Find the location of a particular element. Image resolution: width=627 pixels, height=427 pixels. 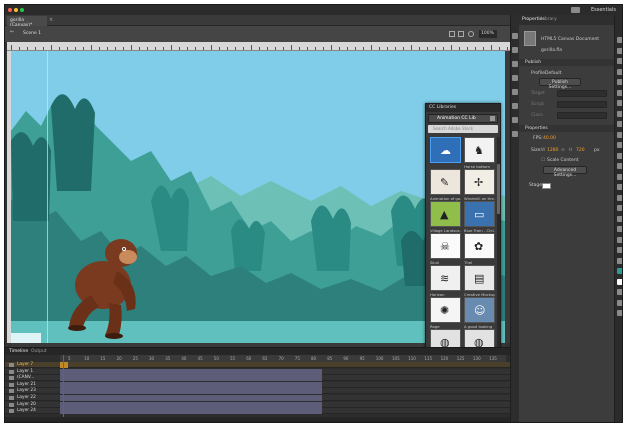

text-tool-icon is located at coordinates (619, 103).